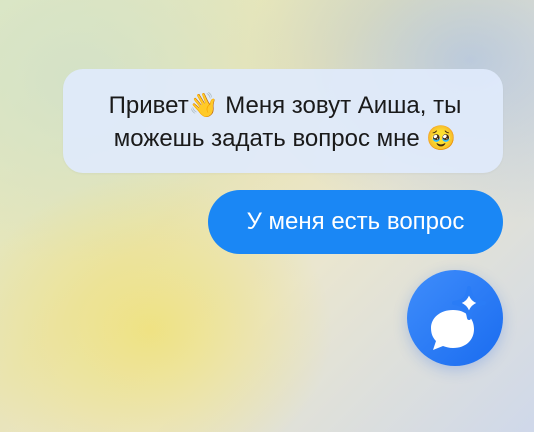 The height and width of the screenshot is (432, 534). What do you see at coordinates (458, 318) in the screenshot?
I see `chat-sparkle-icon` at bounding box center [458, 318].